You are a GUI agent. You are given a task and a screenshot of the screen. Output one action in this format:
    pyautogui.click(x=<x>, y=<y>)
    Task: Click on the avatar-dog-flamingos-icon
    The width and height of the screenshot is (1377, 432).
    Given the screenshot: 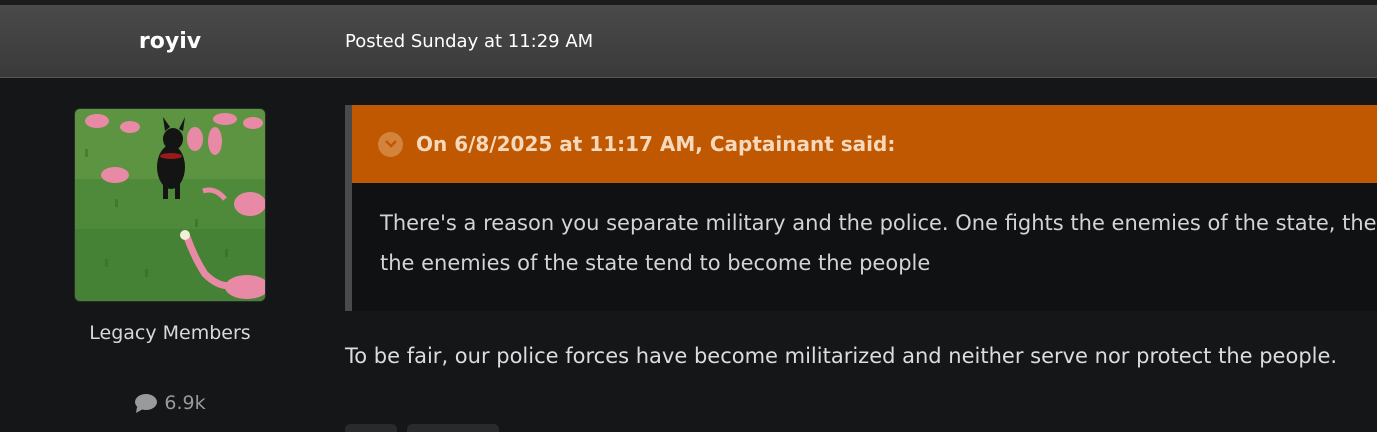 What is the action you would take?
    pyautogui.click(x=170, y=205)
    